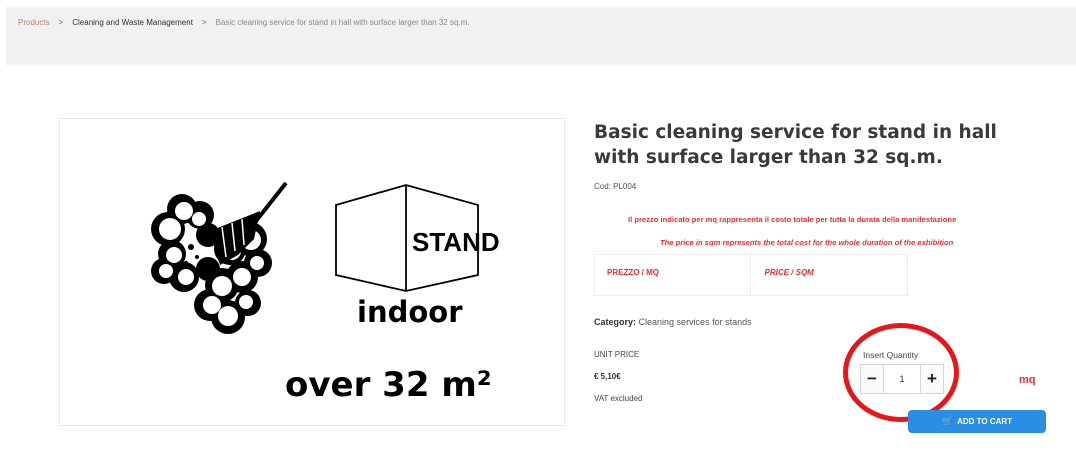  What do you see at coordinates (947, 421) in the screenshot?
I see `cart-icon: 🛒` at bounding box center [947, 421].